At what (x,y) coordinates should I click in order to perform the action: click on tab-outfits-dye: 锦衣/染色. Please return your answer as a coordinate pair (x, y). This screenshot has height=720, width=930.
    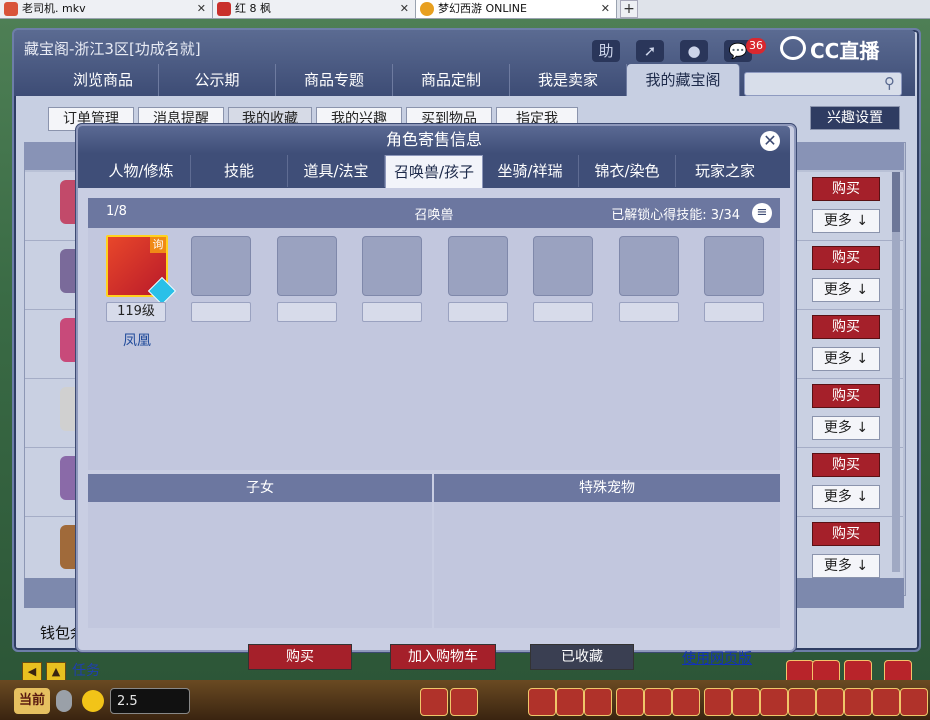
    Looking at the image, I should click on (627, 171).